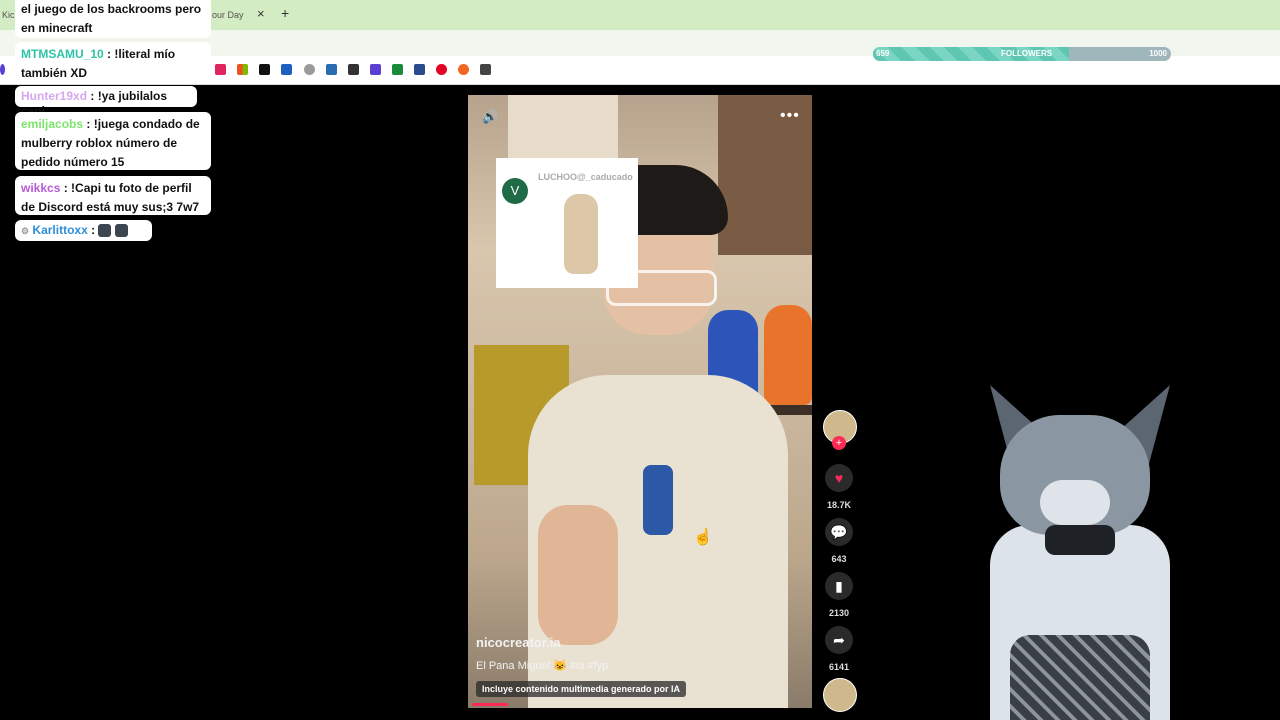 The width and height of the screenshot is (1280, 720). What do you see at coordinates (839, 640) in the screenshot?
I see `share-icon: ➦` at bounding box center [839, 640].